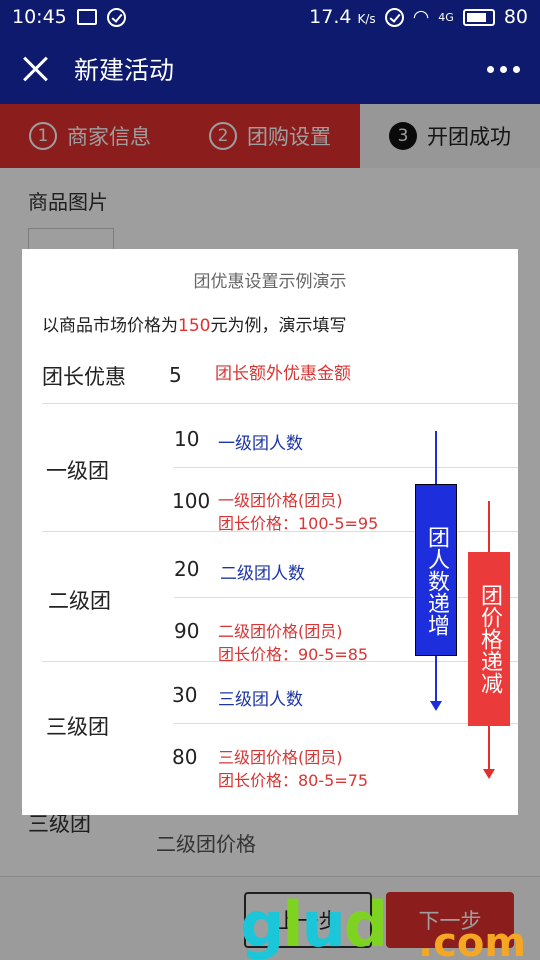  Describe the element at coordinates (472, 940) in the screenshot. I see `watermark-suffix: .com` at that location.